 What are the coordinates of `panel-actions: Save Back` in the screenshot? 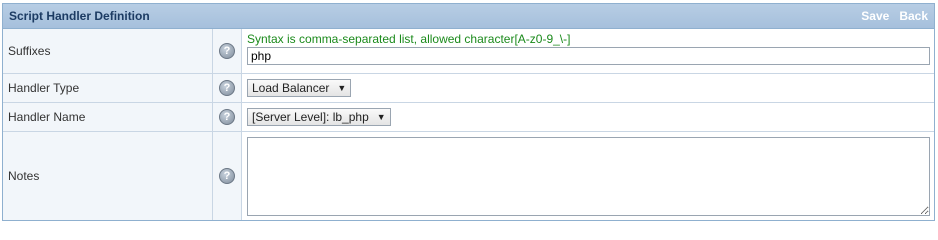 It's located at (894, 16).